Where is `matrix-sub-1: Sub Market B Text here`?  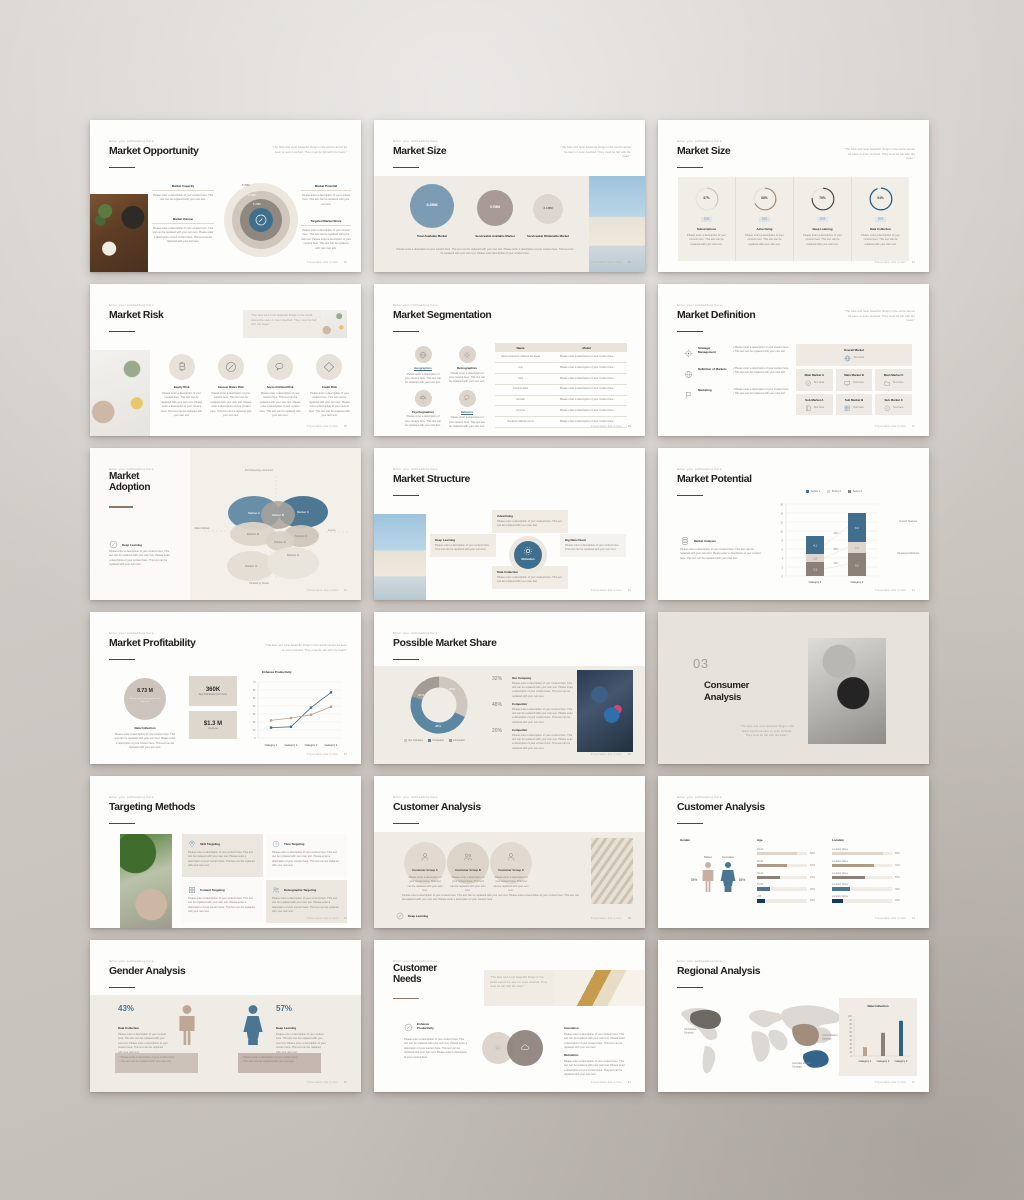
matrix-sub-1: Sub Market B Text here is located at coordinates (854, 404).